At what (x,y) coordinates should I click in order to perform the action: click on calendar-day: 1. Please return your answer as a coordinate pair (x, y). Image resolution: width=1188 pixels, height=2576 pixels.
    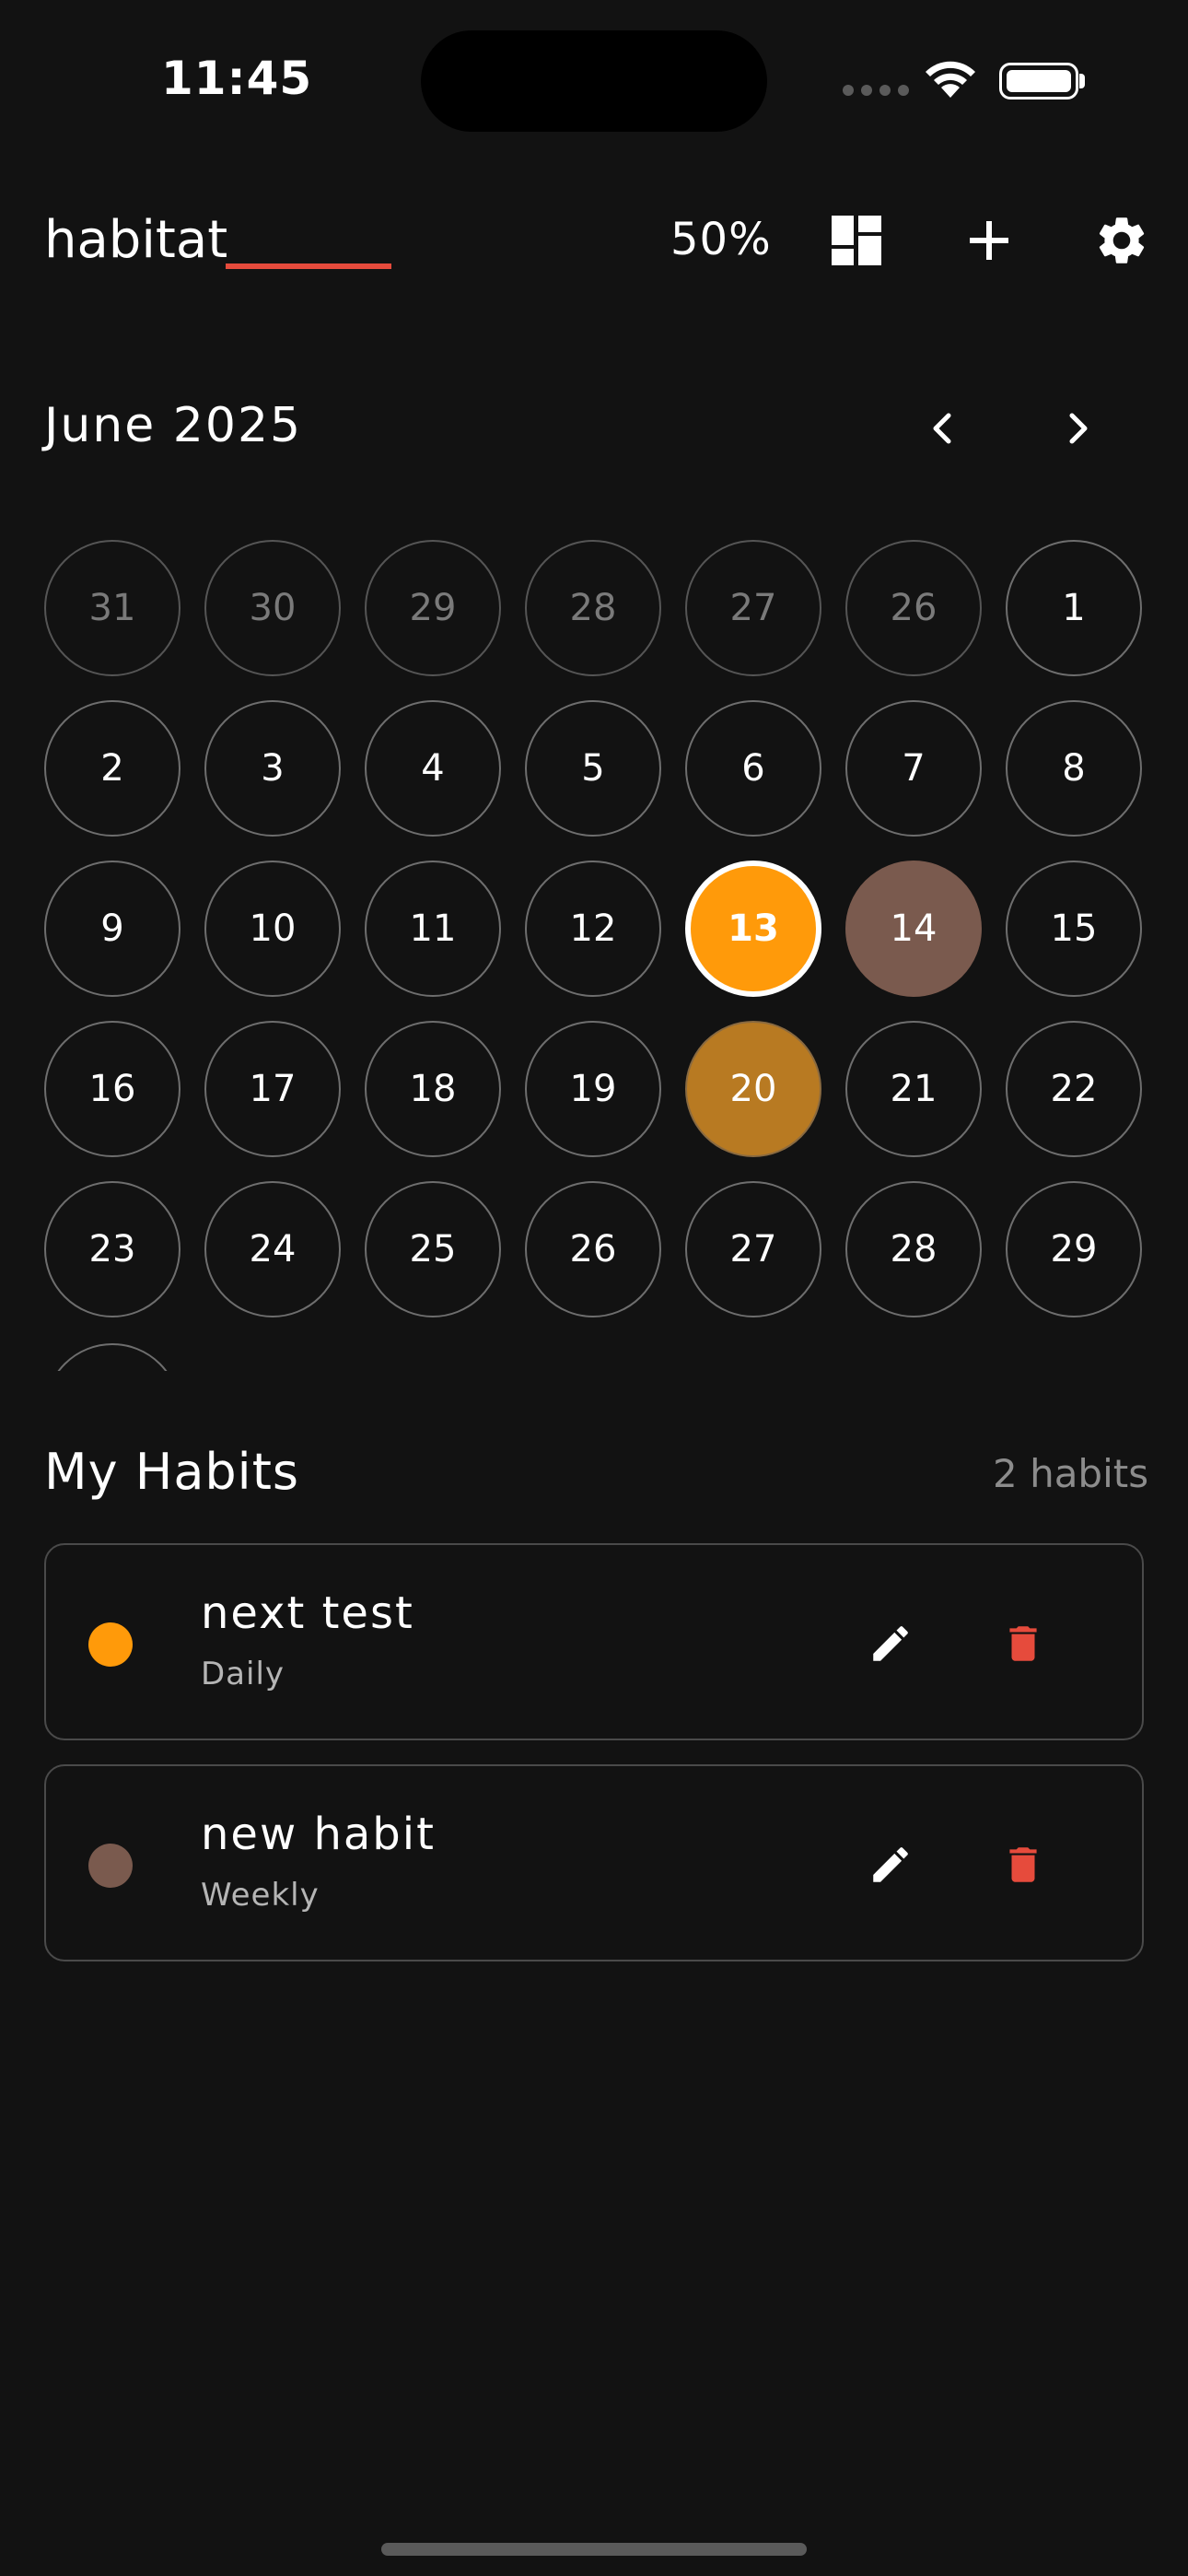
    Looking at the image, I should click on (1074, 608).